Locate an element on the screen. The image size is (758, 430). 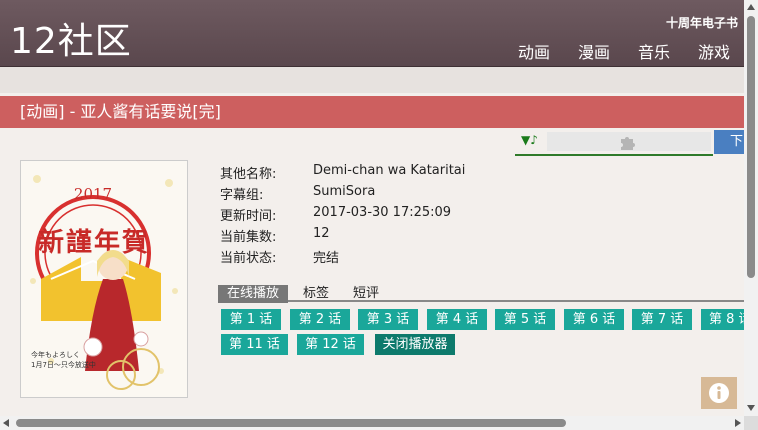
episode-button-8: 第 8 话 is located at coordinates (722, 319).